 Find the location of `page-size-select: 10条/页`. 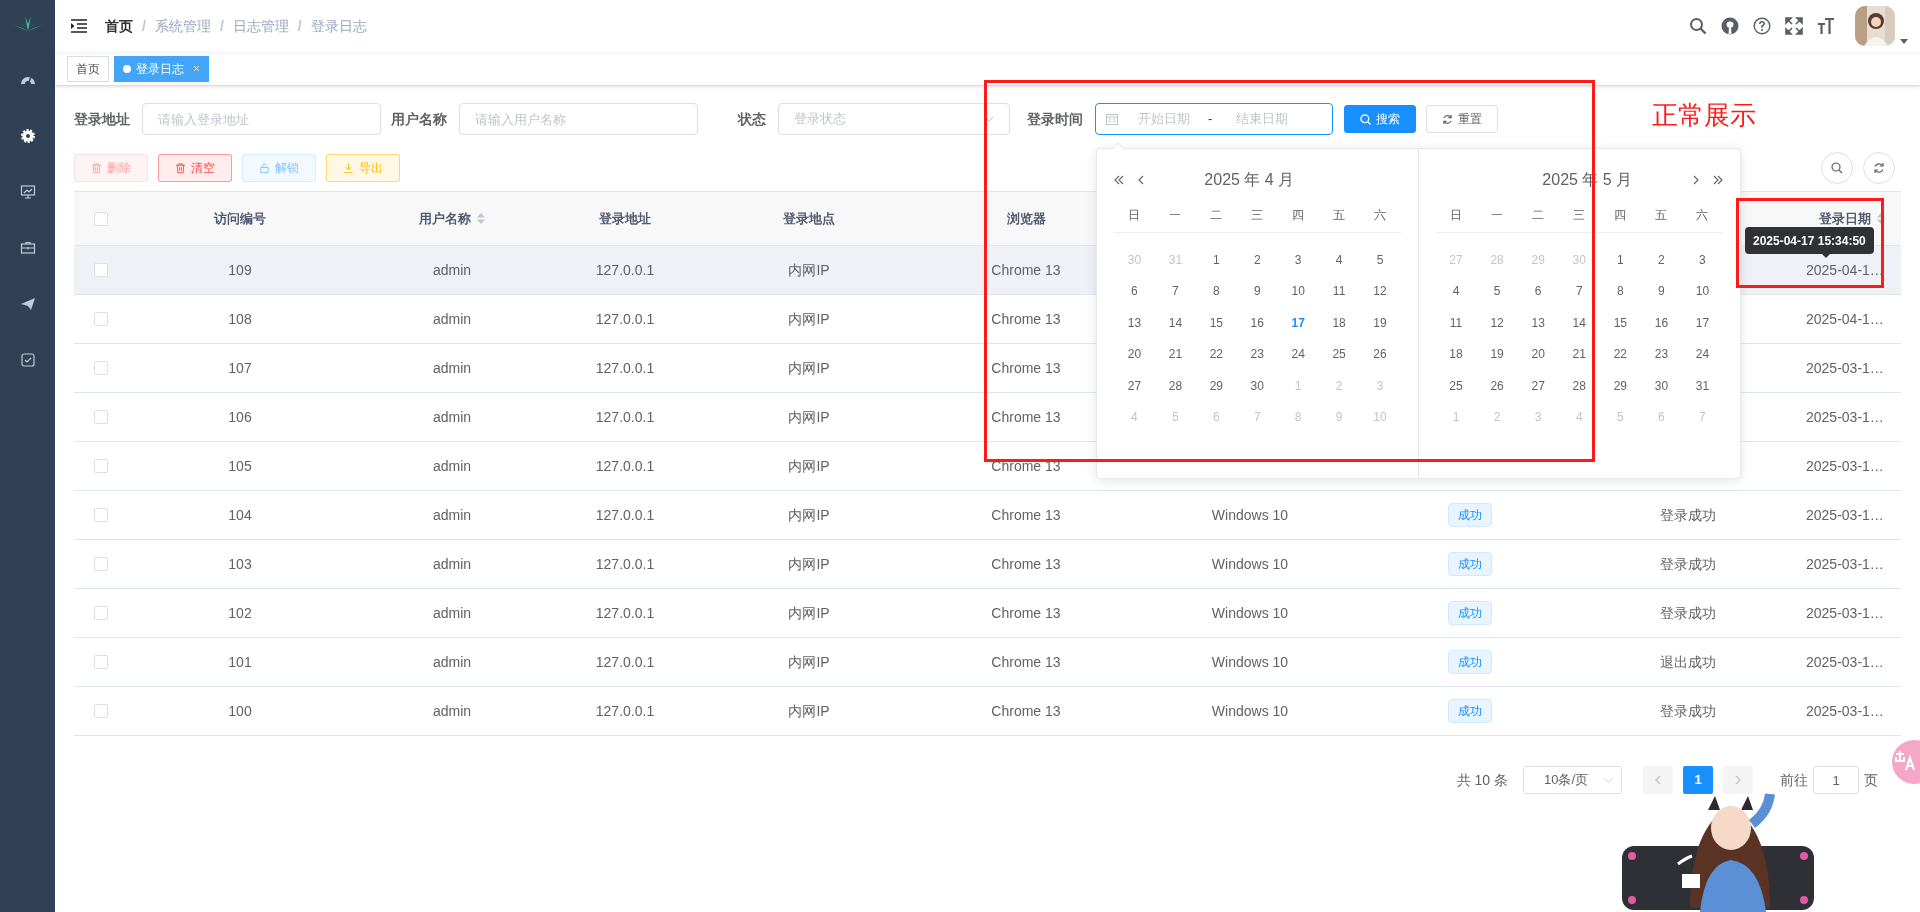

page-size-select: 10条/页 is located at coordinates (1572, 780).